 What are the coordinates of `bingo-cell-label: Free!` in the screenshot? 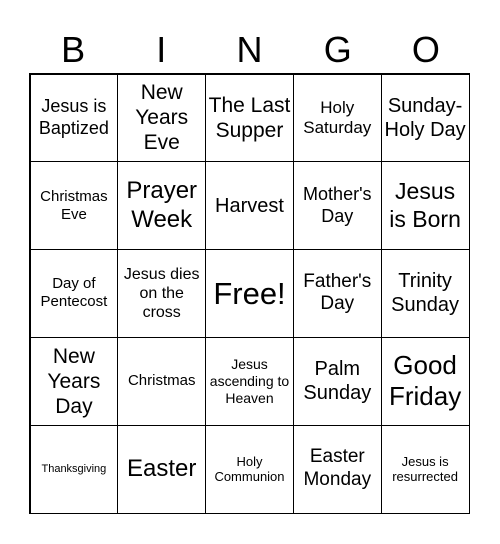 It's located at (249, 293).